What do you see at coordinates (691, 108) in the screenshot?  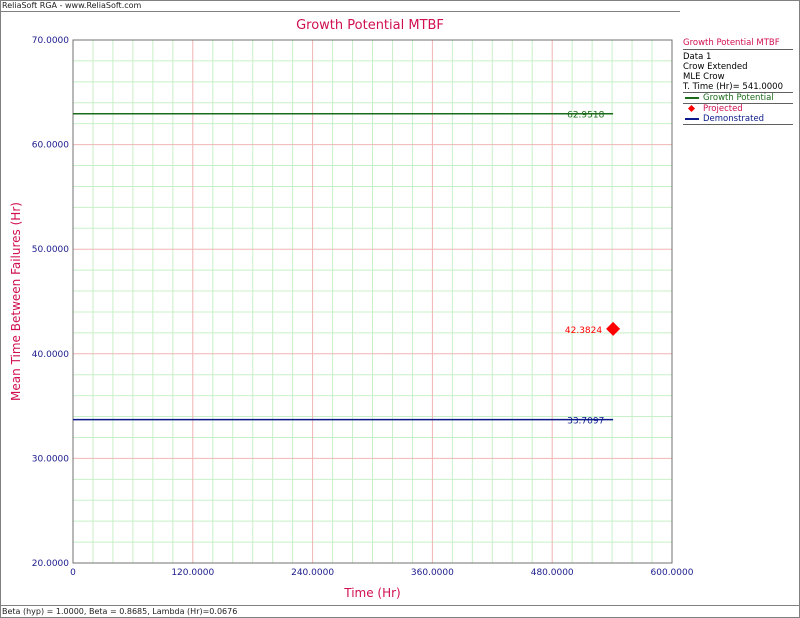 I see `legend-diamond-icon` at bounding box center [691, 108].